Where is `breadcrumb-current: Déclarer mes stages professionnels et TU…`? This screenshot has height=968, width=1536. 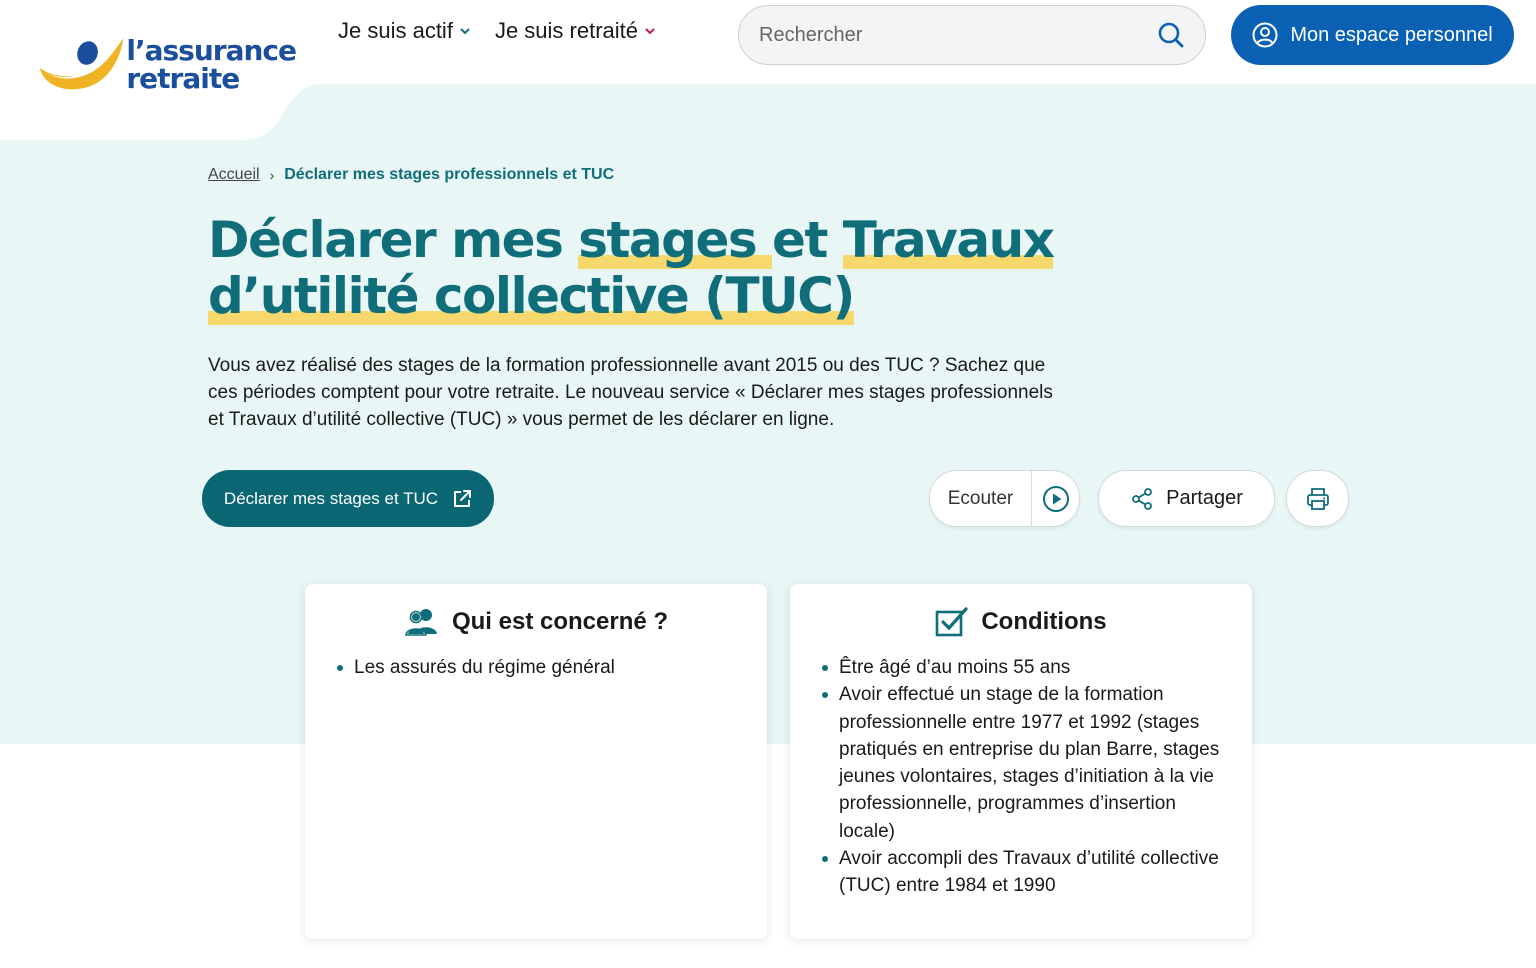 breadcrumb-current: Déclarer mes stages professionnels et TU… is located at coordinates (449, 174).